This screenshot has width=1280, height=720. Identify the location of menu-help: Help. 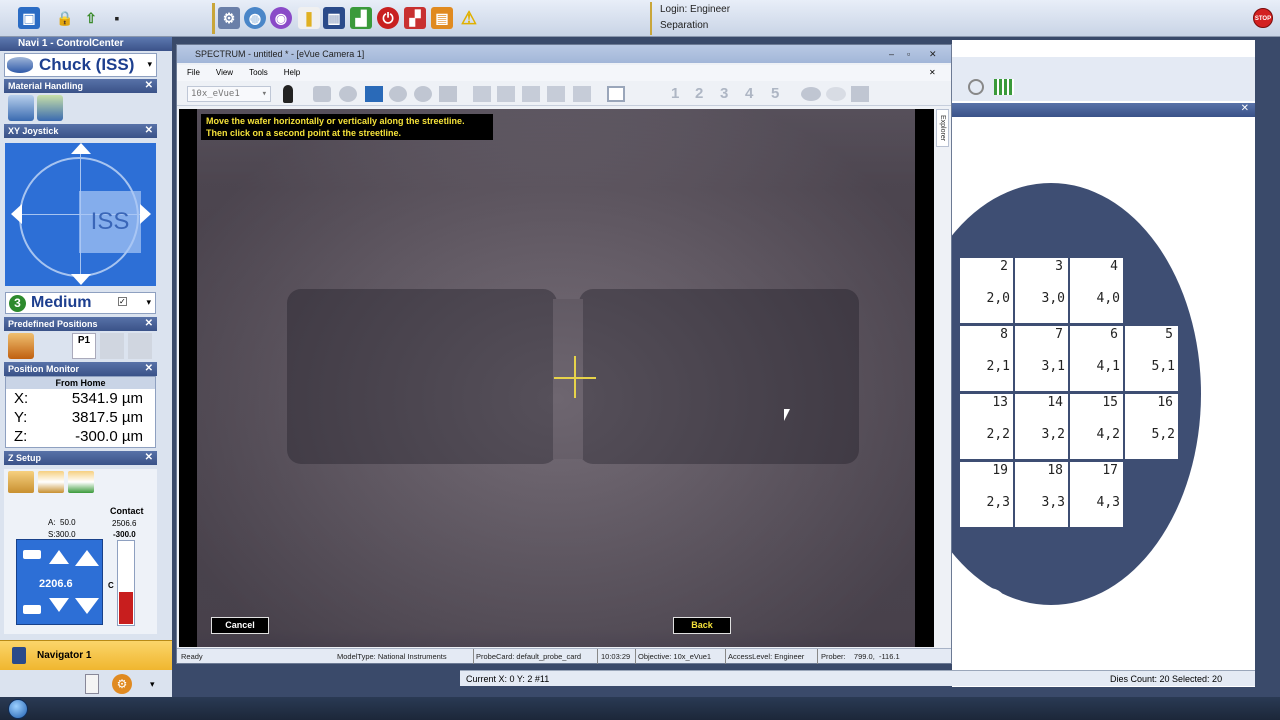
(292, 72).